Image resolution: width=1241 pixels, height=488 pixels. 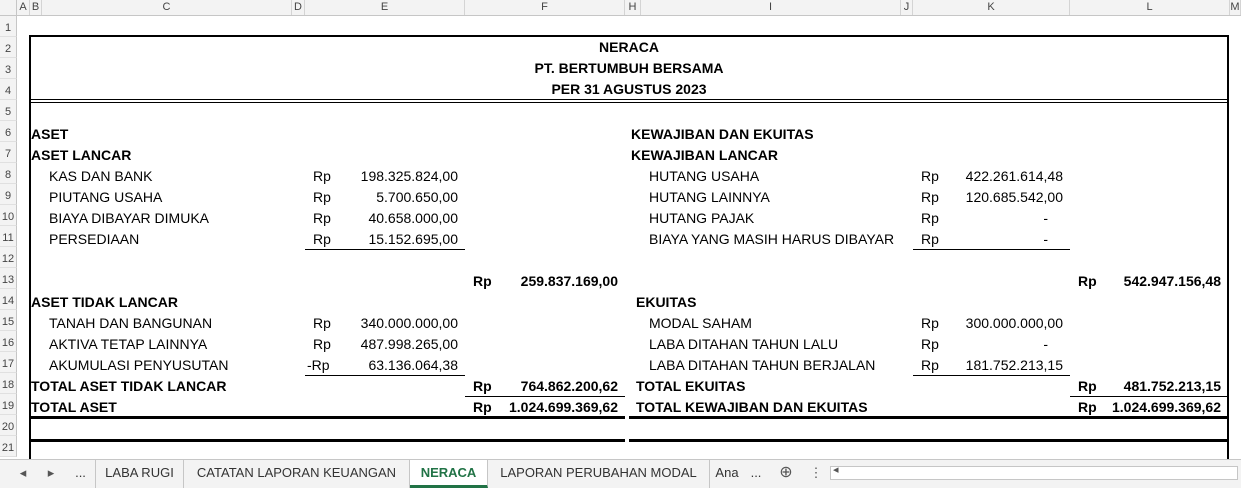 I want to click on liability-item-label: HUTANG USAHA, so click(x=704, y=176).